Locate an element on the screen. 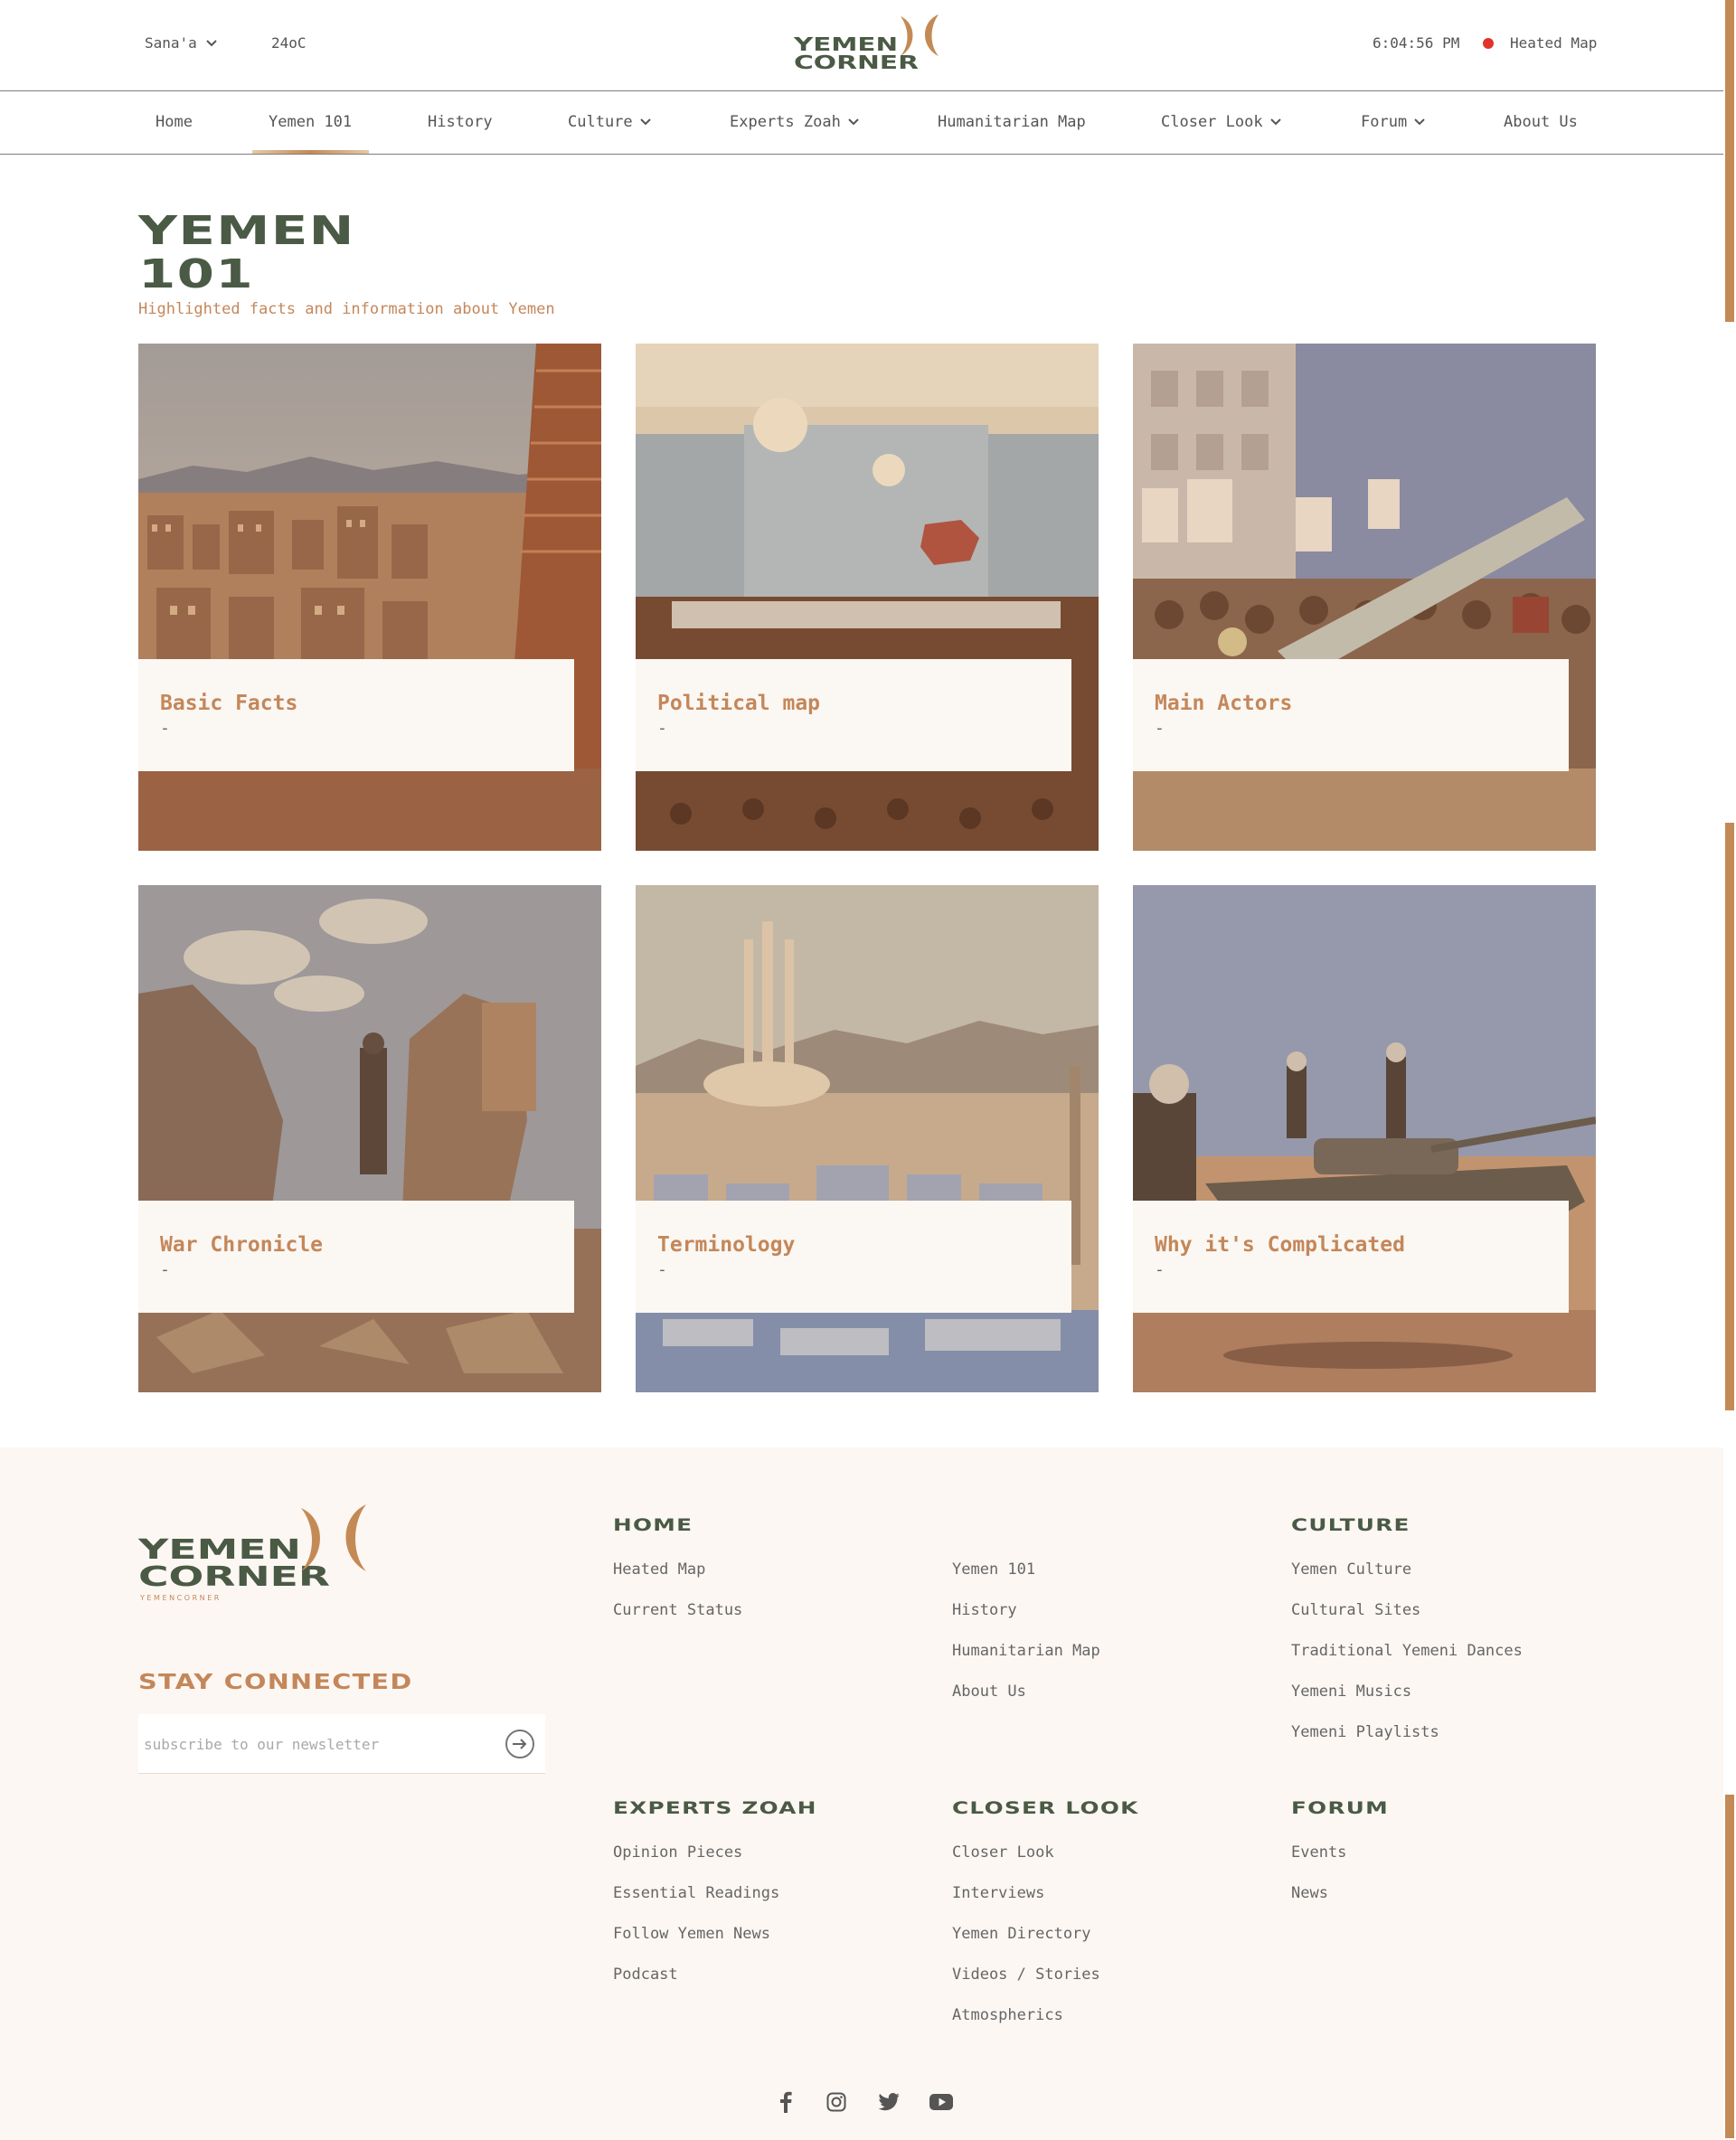 This screenshot has width=1736, height=2140. youtube-icon is located at coordinates (941, 2102).